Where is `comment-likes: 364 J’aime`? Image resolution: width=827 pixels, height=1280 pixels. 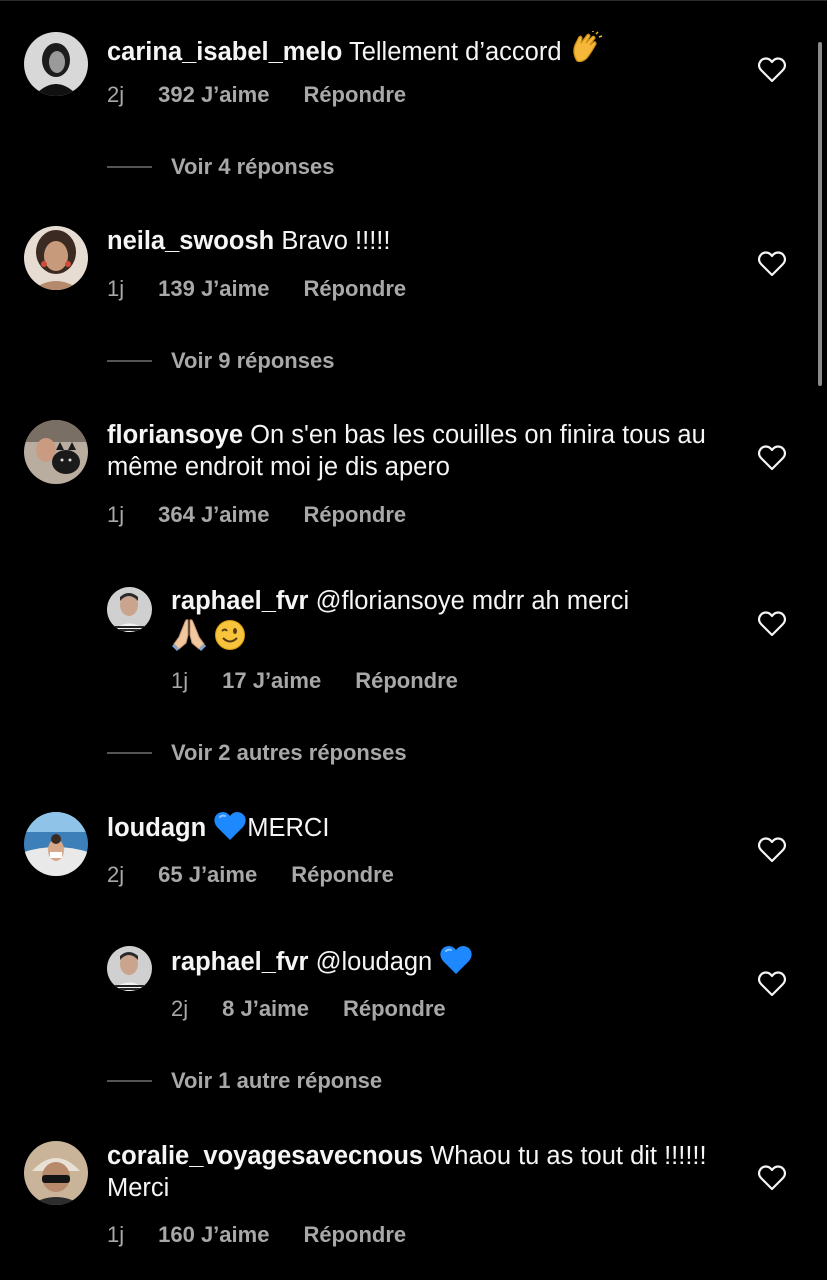
comment-likes: 364 J’aime is located at coordinates (213, 515).